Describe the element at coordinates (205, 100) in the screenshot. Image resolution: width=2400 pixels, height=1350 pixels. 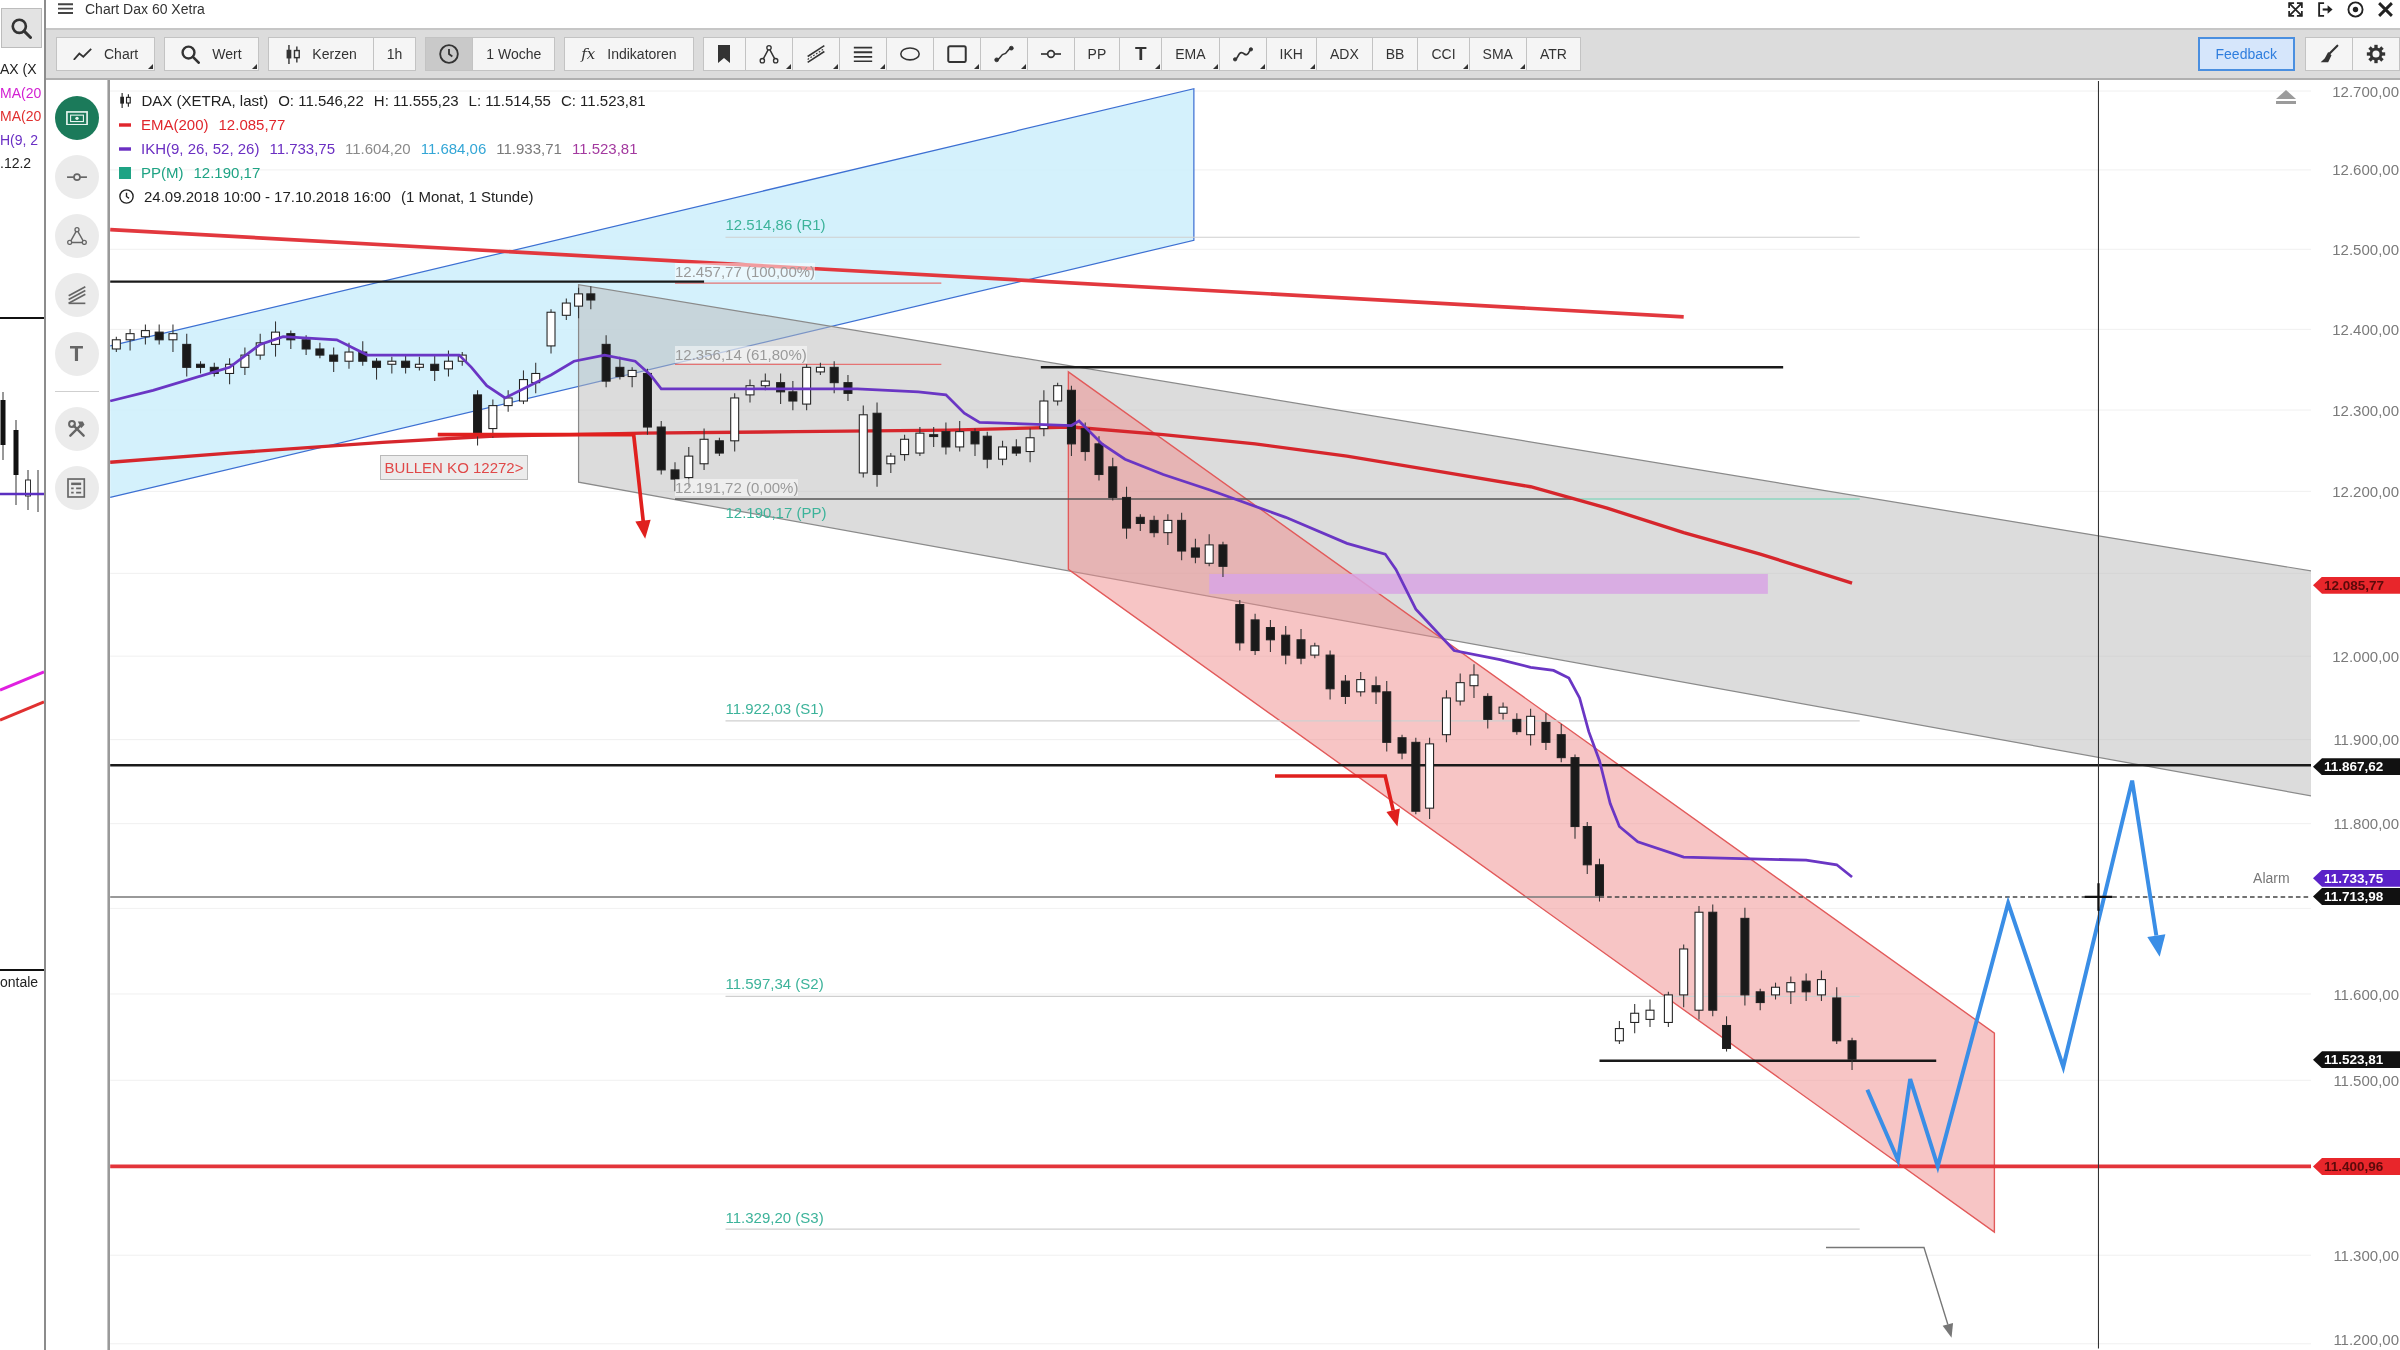
I see `instrument-name: DAX (XETRA, last)` at that location.